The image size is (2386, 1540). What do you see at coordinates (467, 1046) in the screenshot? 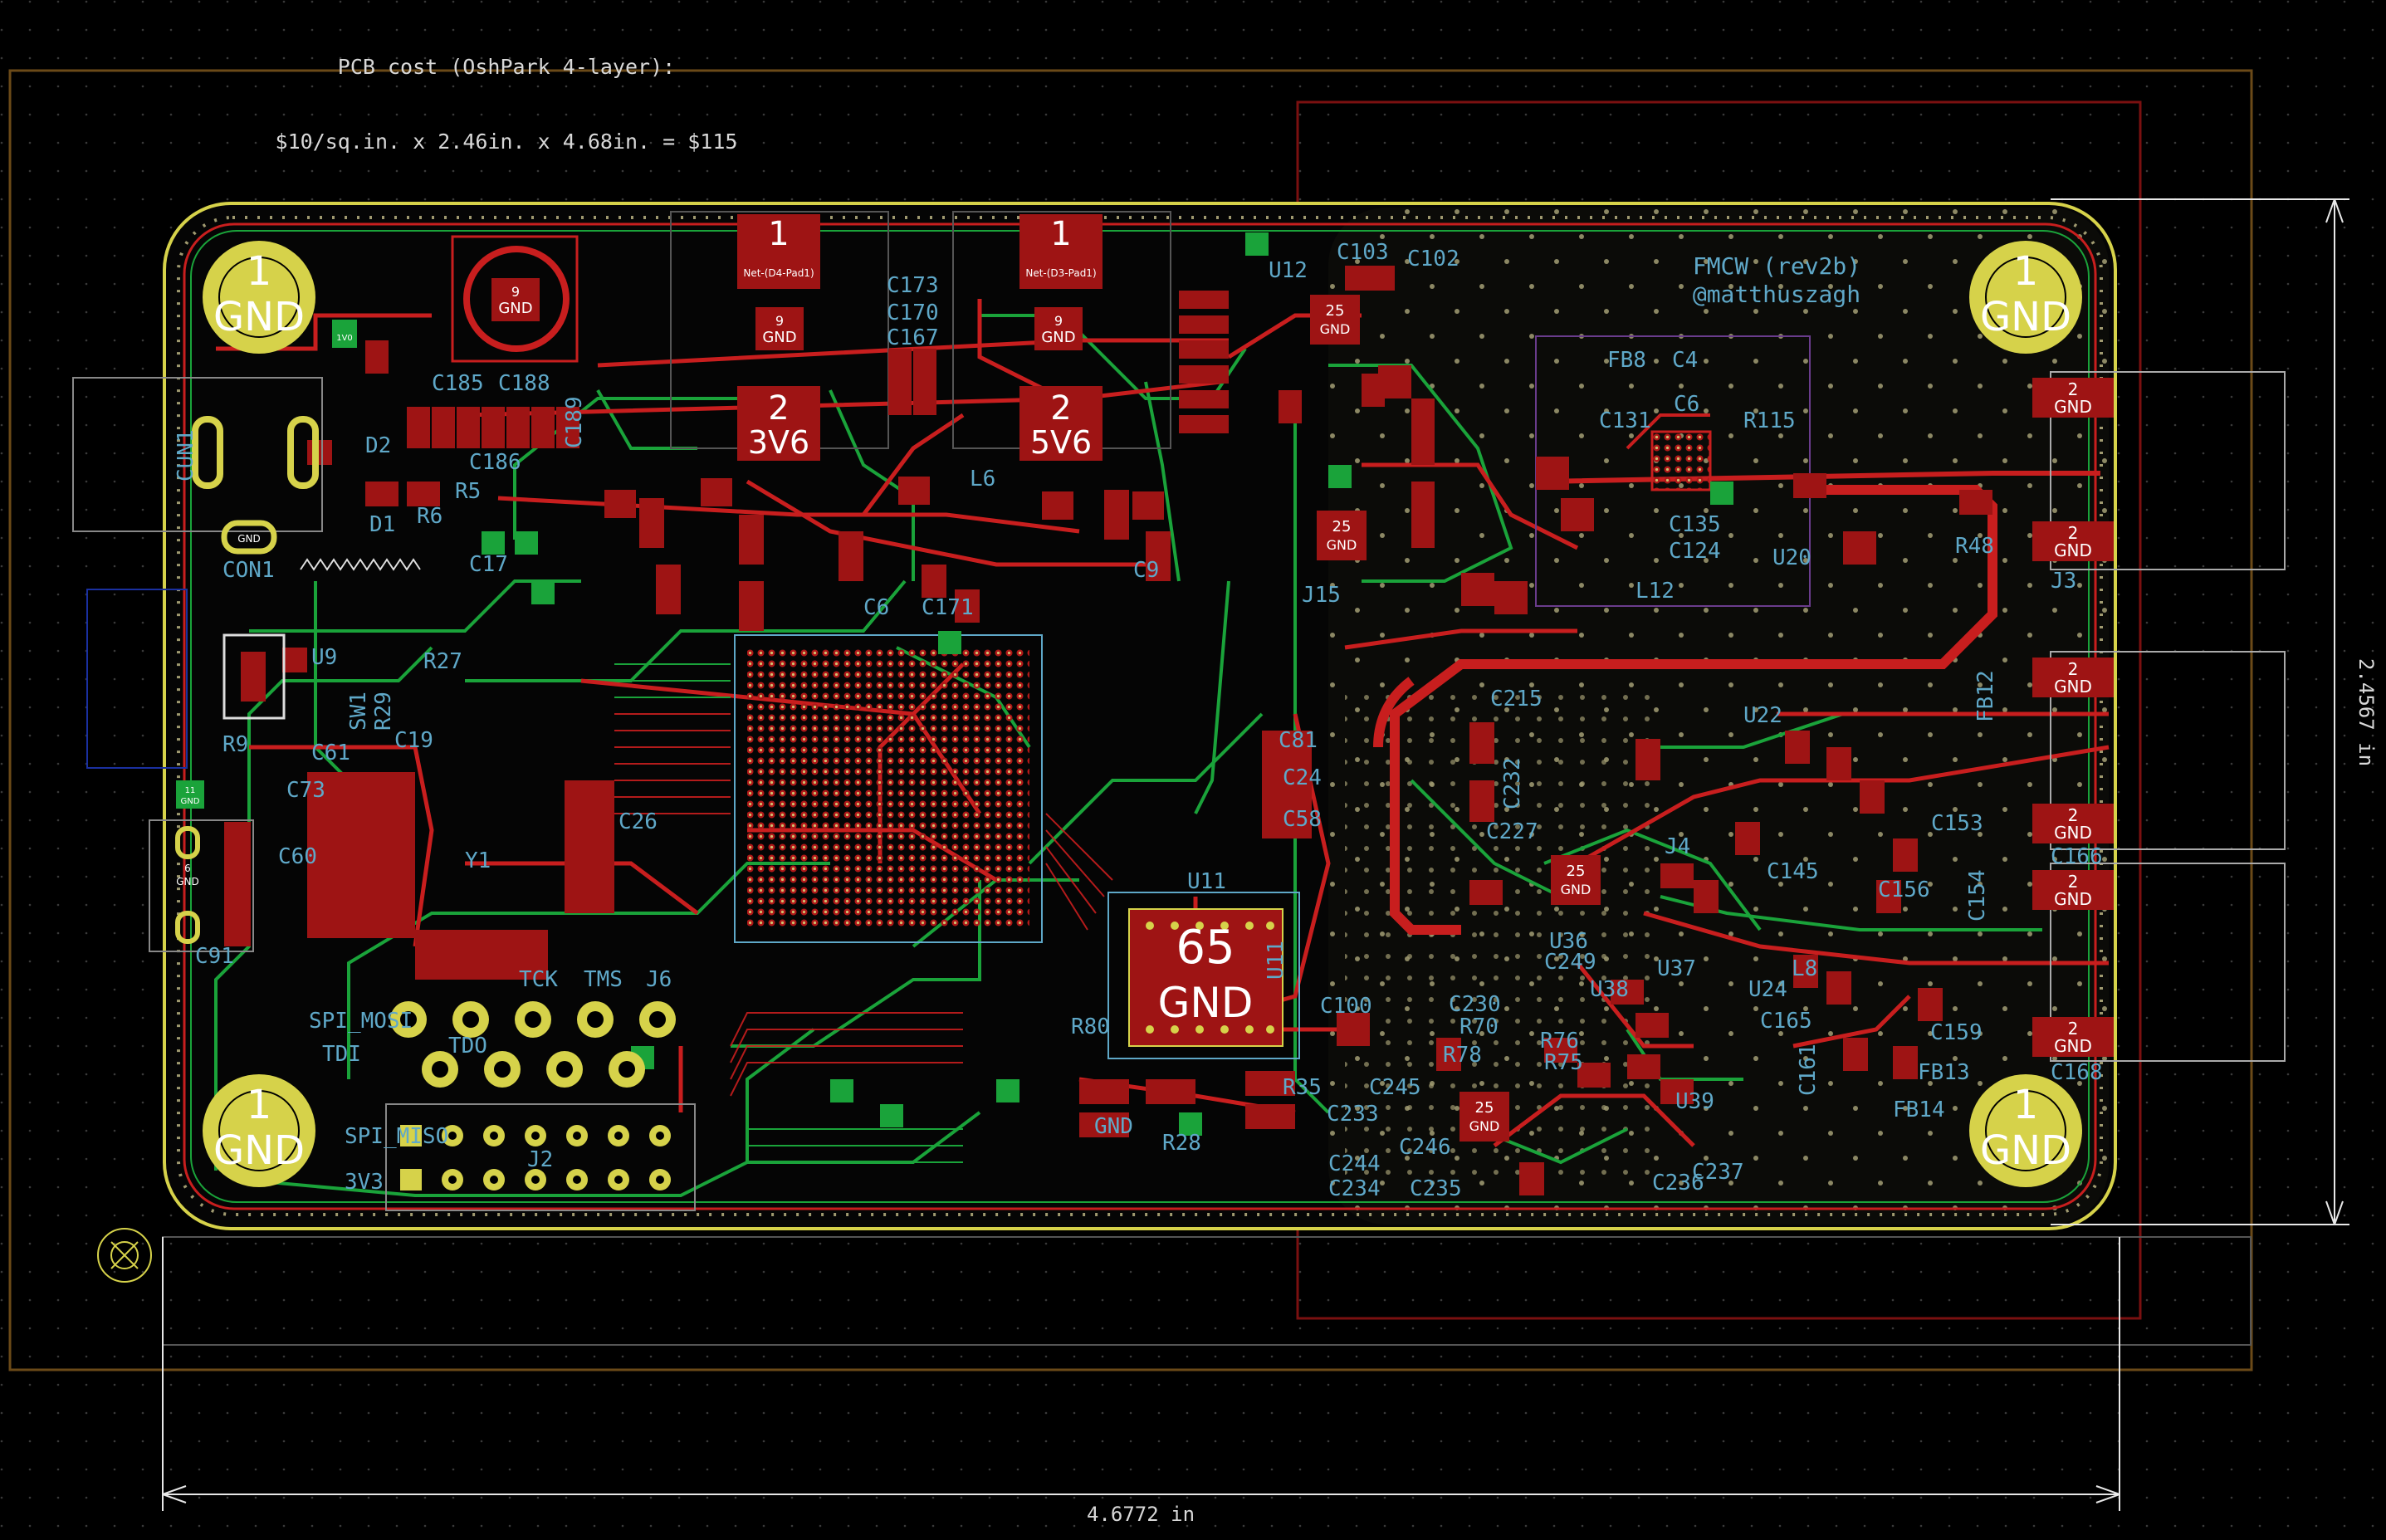
I see `svg-text: TDO` at bounding box center [467, 1046].